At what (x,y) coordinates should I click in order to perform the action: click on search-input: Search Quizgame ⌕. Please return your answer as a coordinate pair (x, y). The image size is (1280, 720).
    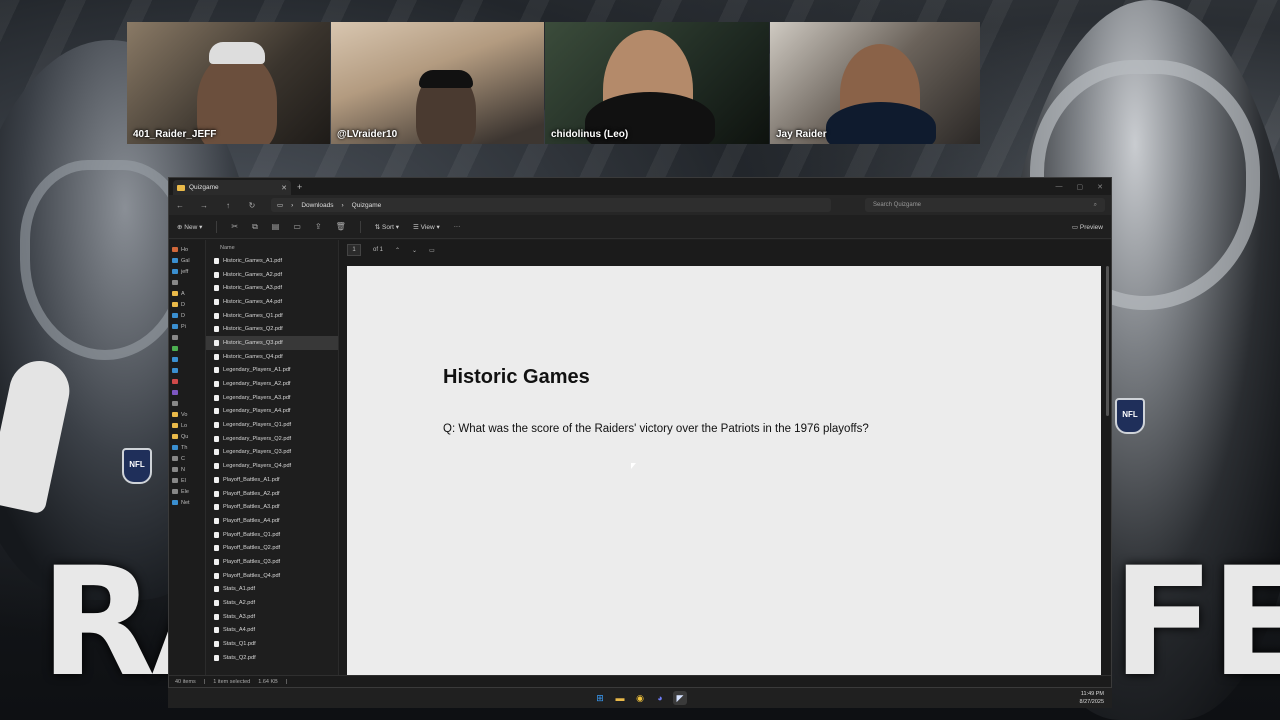
    Looking at the image, I should click on (985, 205).